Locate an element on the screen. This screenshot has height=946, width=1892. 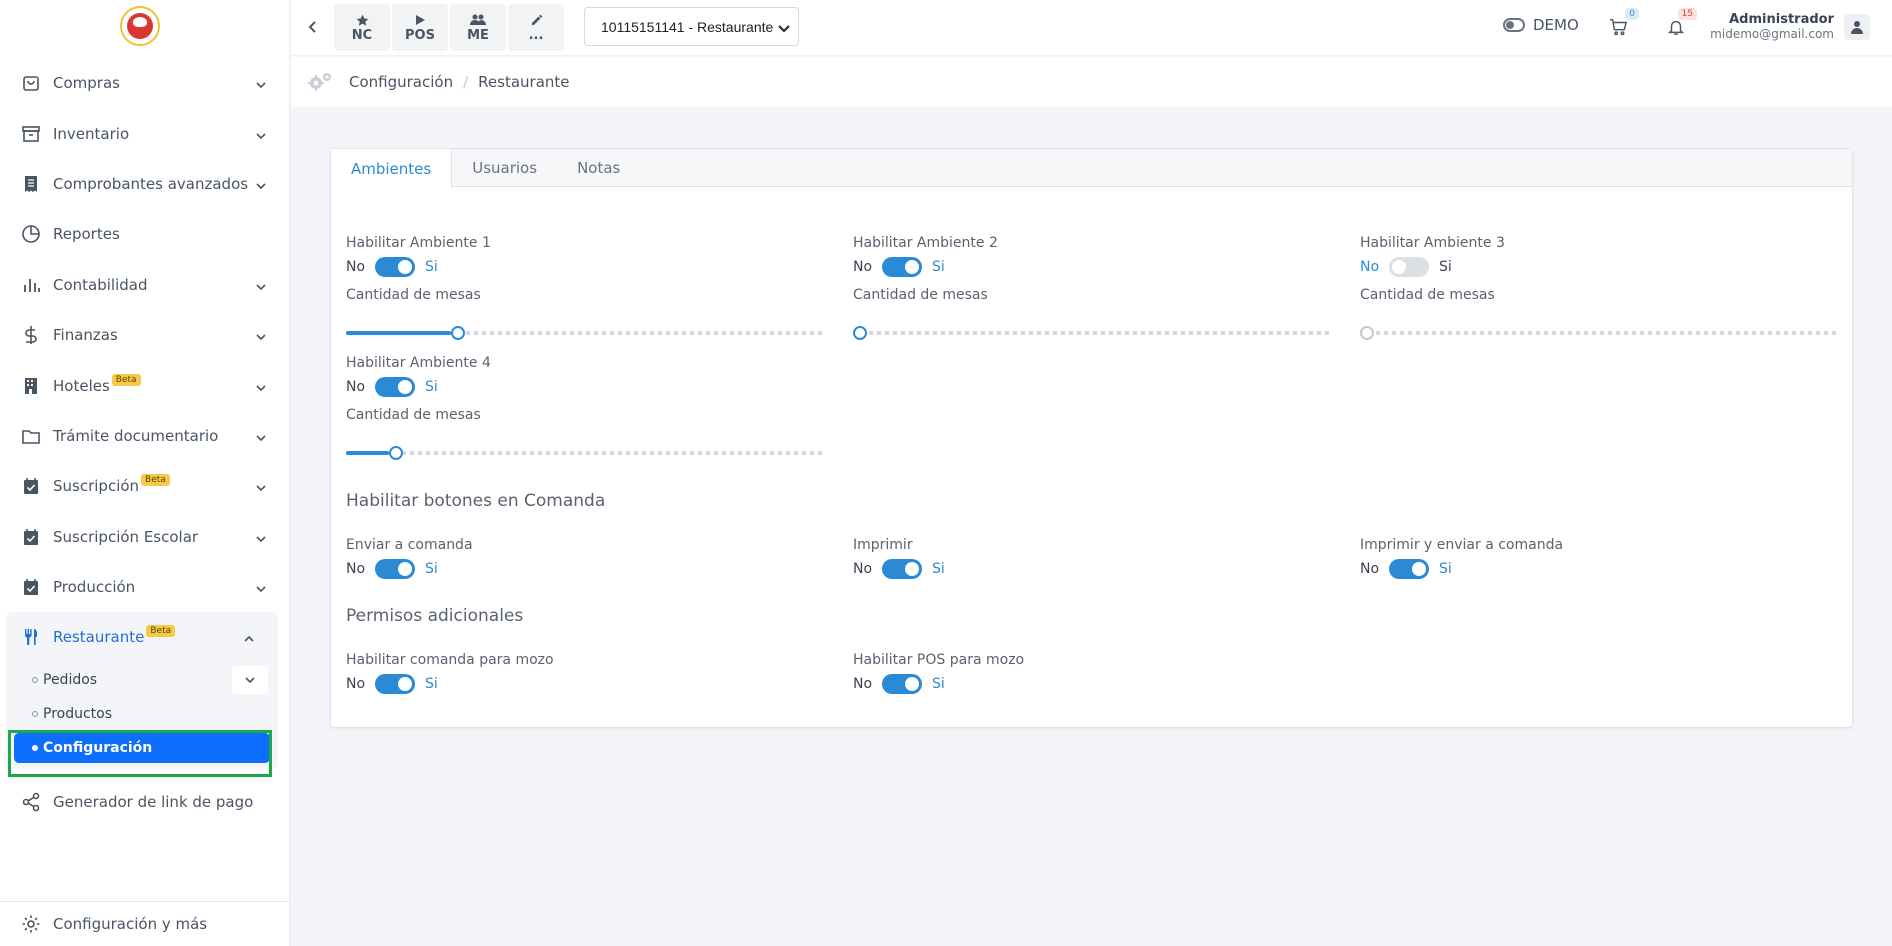
field-label: Habilitar Ambiente 4 is located at coordinates (418, 363).